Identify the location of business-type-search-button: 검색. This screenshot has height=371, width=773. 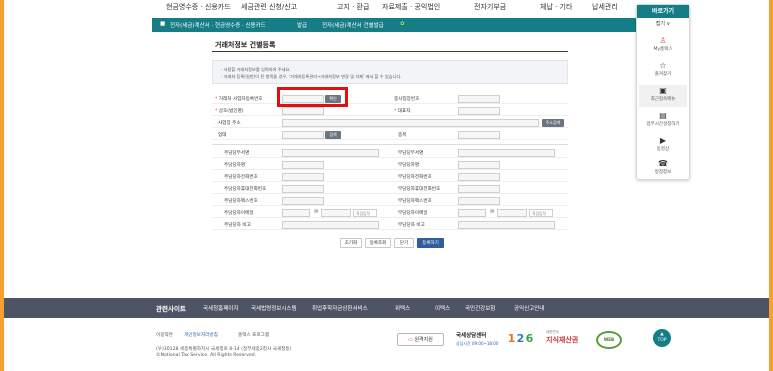
(333, 134).